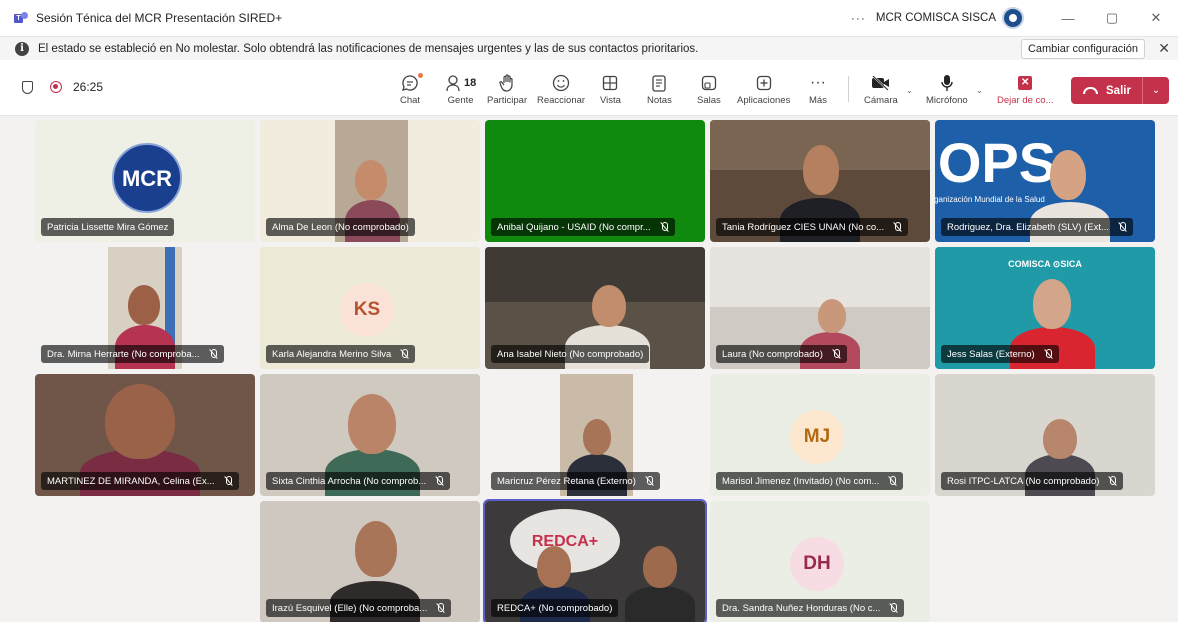 This screenshot has width=1178, height=622. What do you see at coordinates (1107, 90) in the screenshot?
I see `leave-main: Salir` at bounding box center [1107, 90].